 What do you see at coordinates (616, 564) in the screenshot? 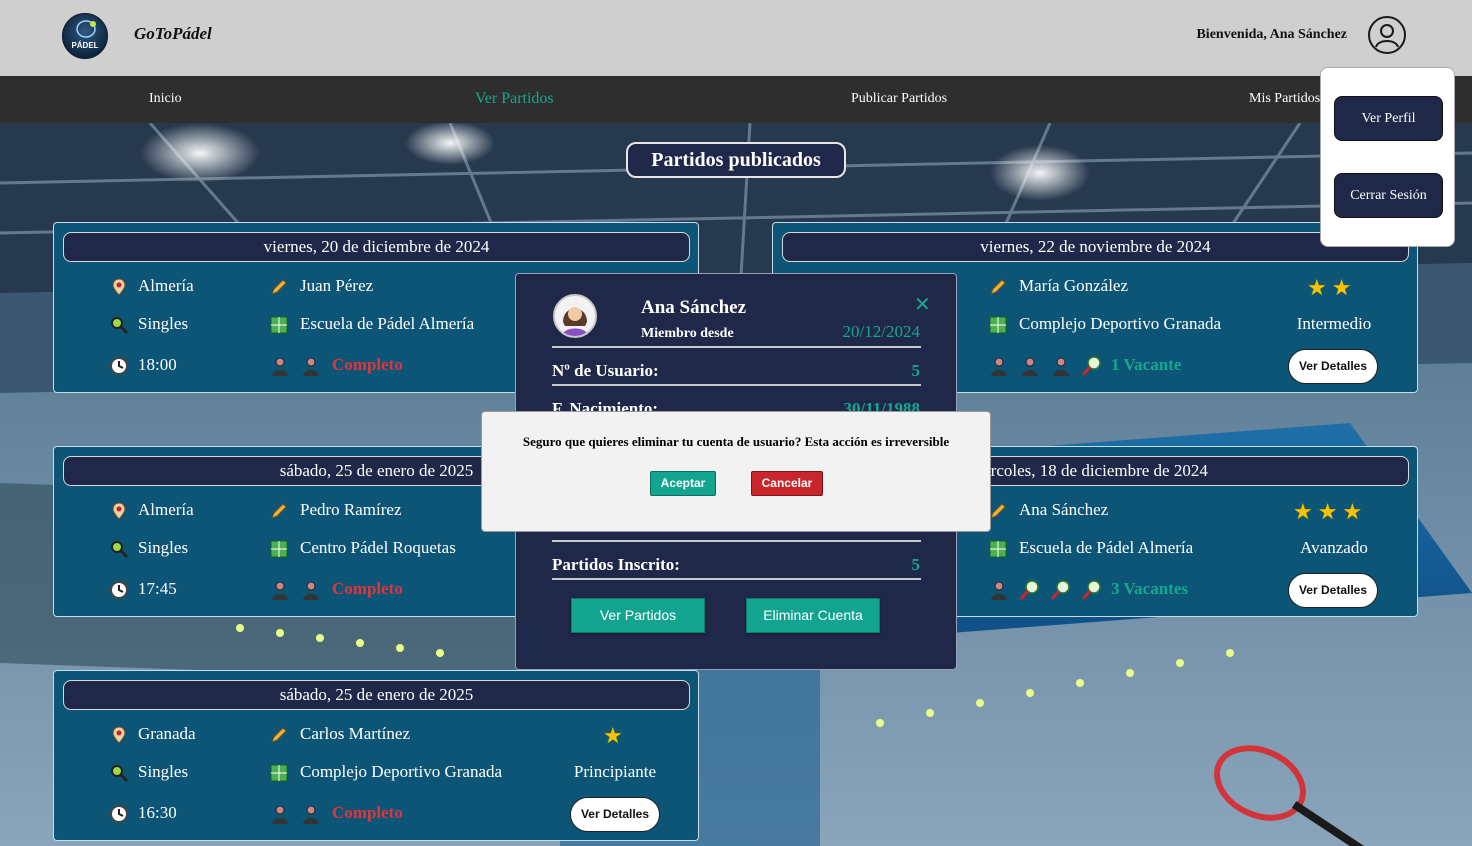
I see `registered-matches-label: Partidos Inscrito:` at bounding box center [616, 564].